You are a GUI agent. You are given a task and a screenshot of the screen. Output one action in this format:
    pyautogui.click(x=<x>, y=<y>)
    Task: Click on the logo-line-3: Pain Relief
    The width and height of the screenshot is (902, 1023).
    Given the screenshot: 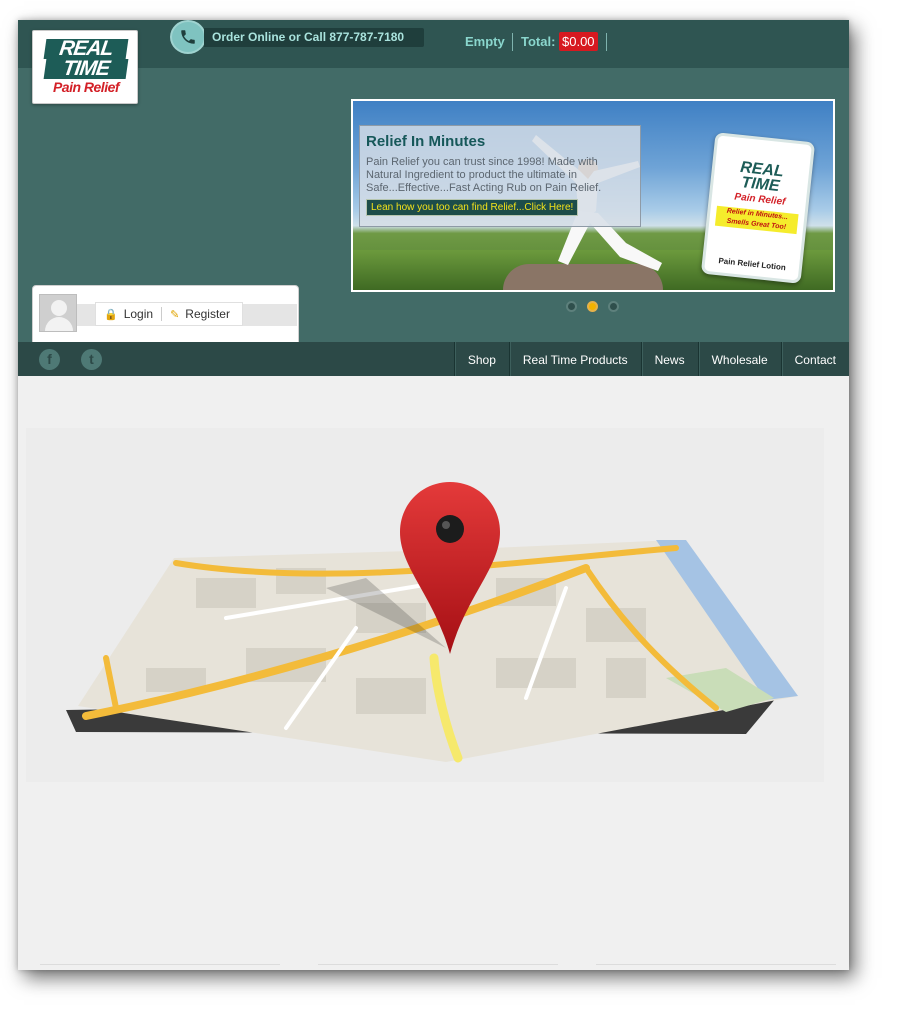 What is the action you would take?
    pyautogui.click(x=86, y=87)
    